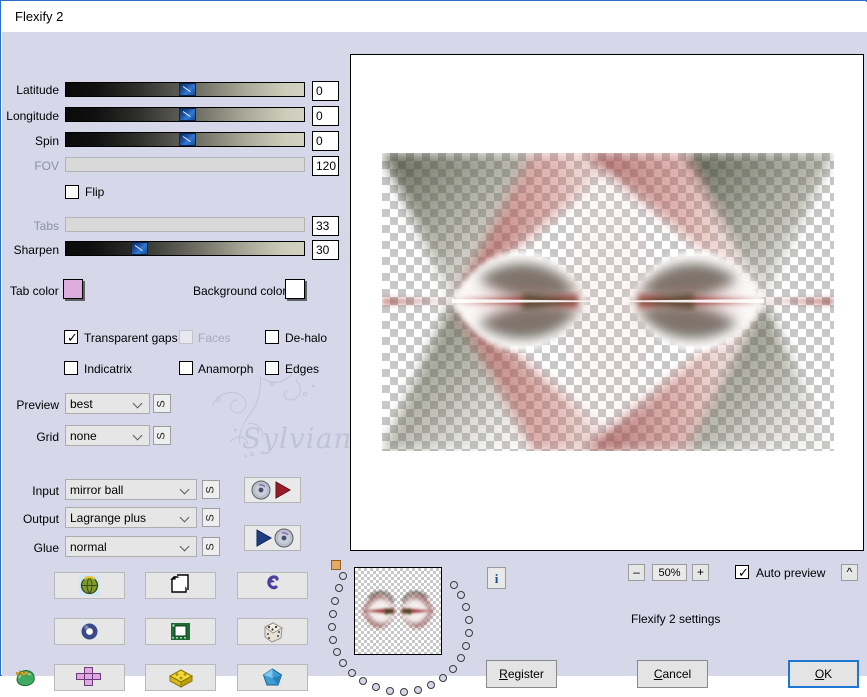 This screenshot has height=697, width=867. I want to click on checkbox-label-faces: Faces, so click(214, 338).